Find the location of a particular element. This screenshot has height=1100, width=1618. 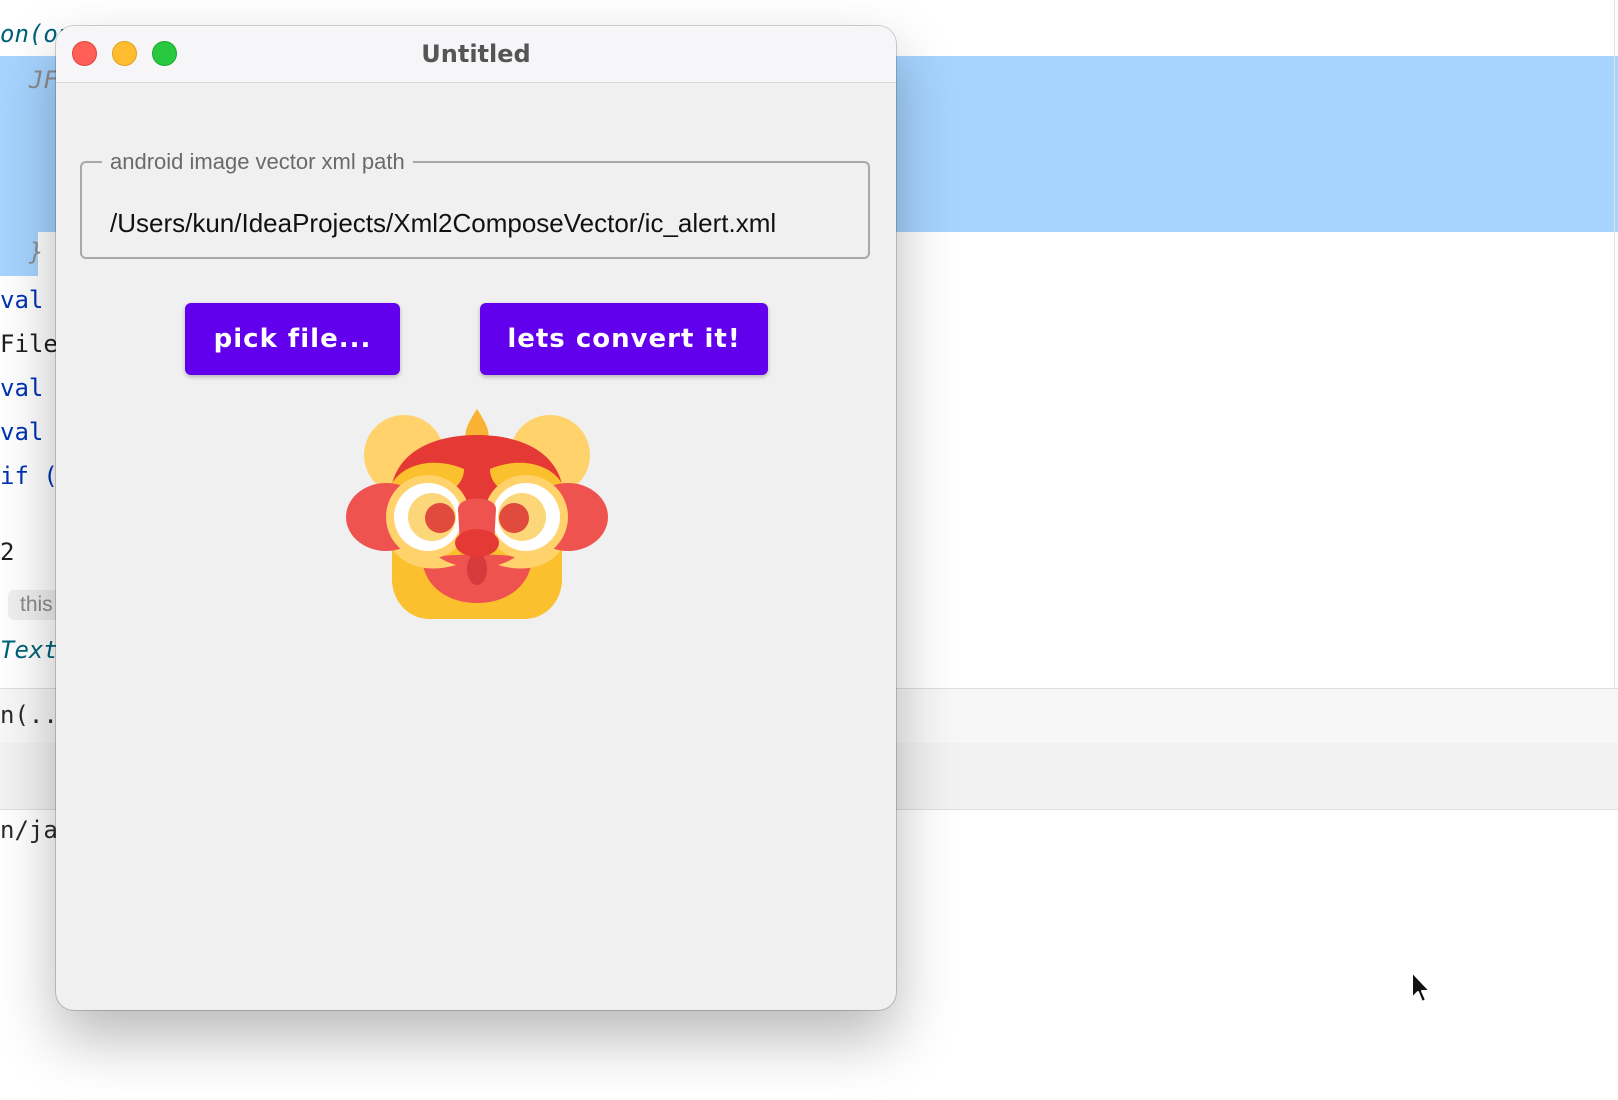

mouse-pointer-icon is located at coordinates (1421, 987).